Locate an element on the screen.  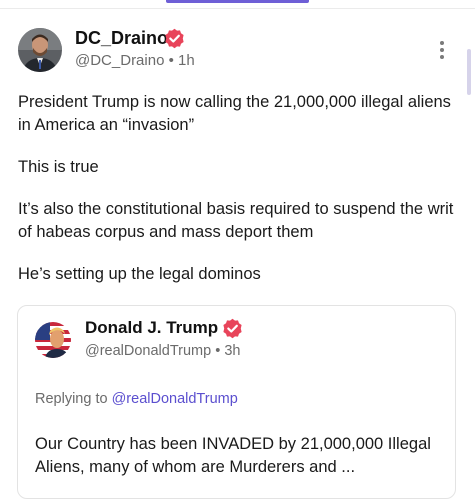
quoted-handle-line: @realDonaldTrump • 3h is located at coordinates (162, 351).